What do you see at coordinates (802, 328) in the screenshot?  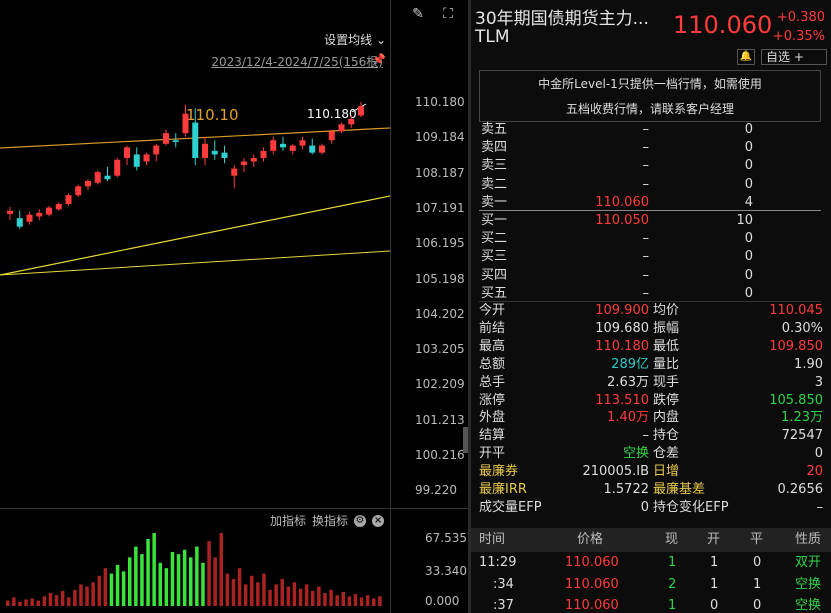 I see `stat-value: 0.30%` at bounding box center [802, 328].